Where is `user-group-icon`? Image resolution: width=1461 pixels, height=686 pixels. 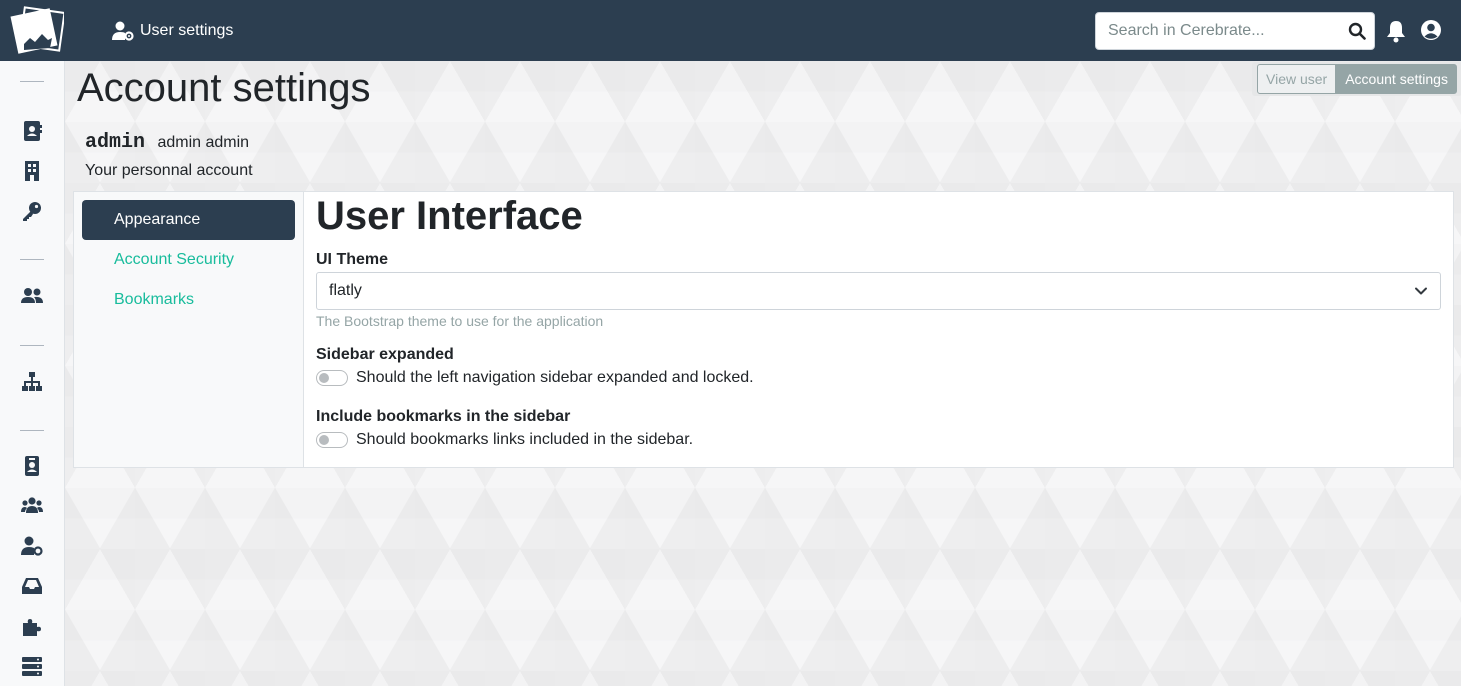 user-group-icon is located at coordinates (32, 506).